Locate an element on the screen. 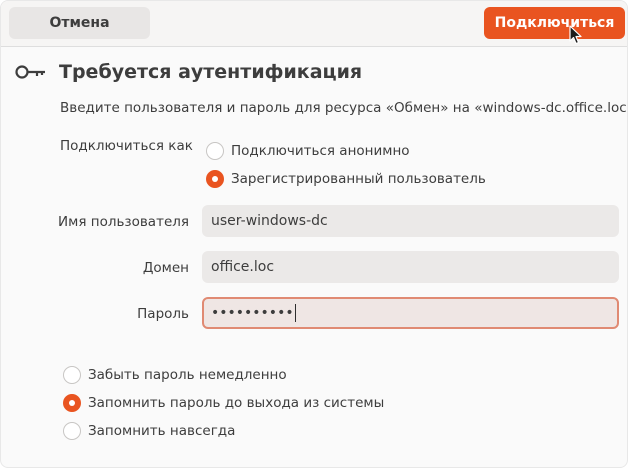  connect-as-label: Подключиться как is located at coordinates (126, 146).